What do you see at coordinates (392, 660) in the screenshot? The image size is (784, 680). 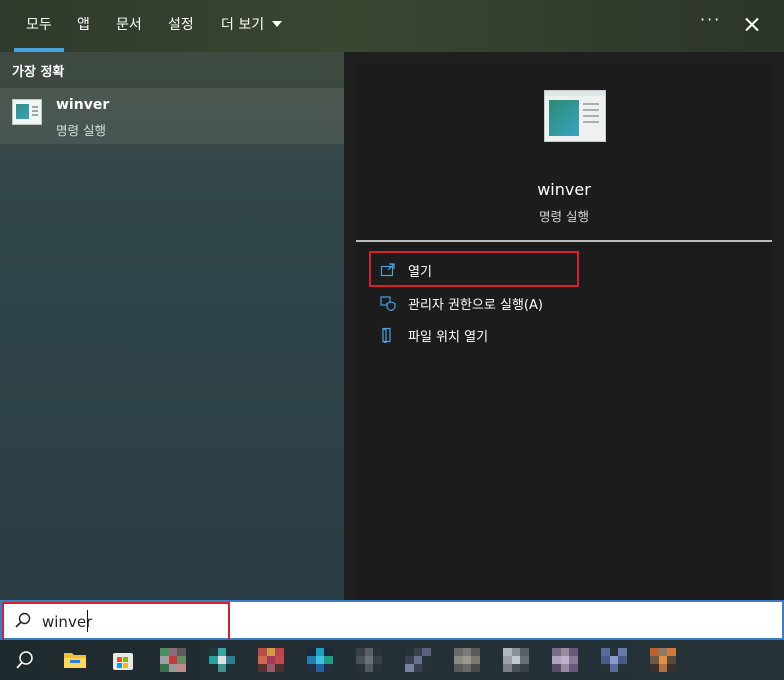 I see `taskbar` at bounding box center [392, 660].